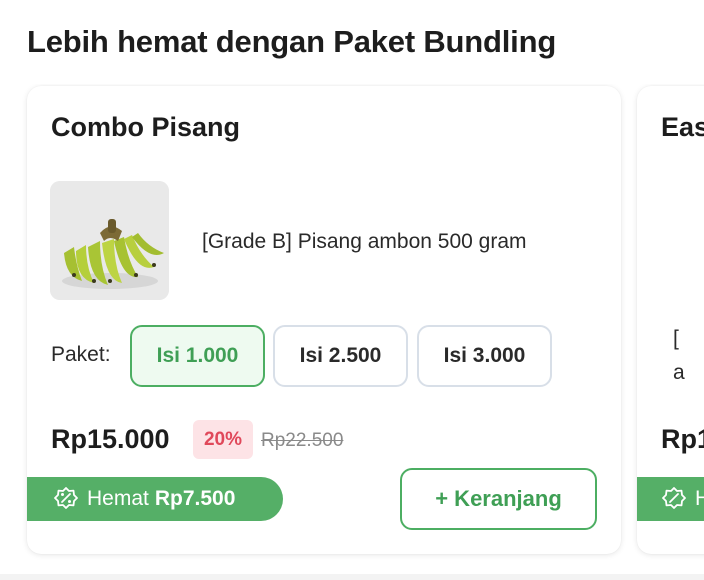  I want to click on bundle-price: Rp15.000, so click(110, 439).